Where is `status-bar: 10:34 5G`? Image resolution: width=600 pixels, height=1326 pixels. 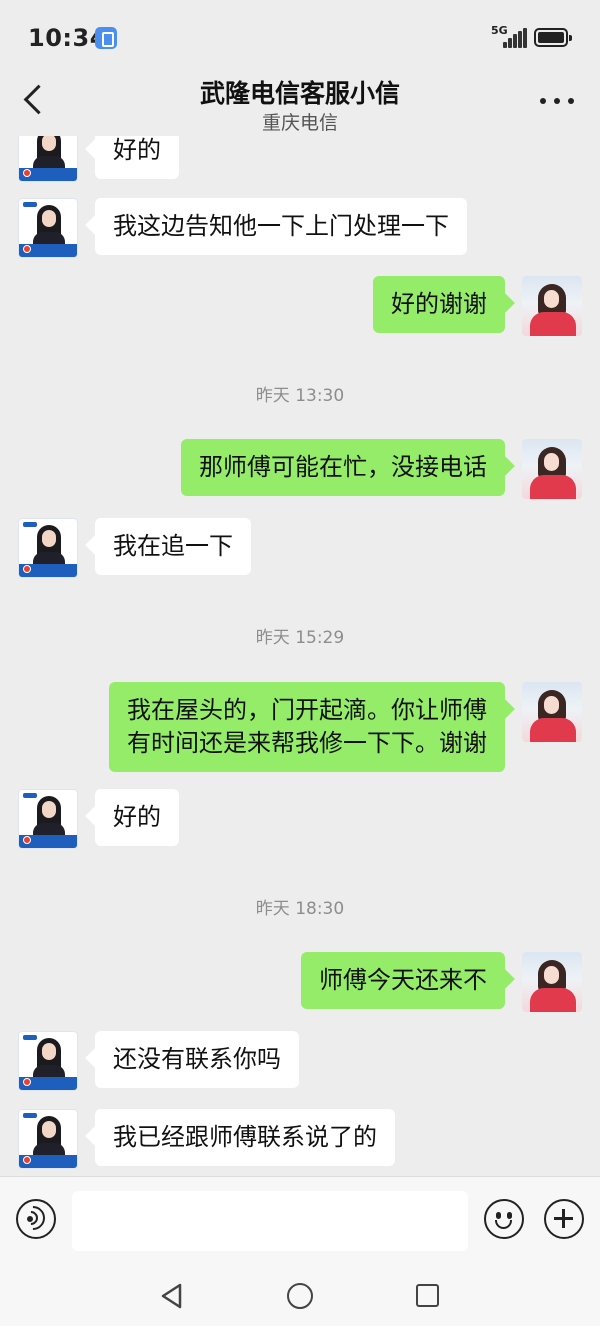
status-bar: 10:34 5G is located at coordinates (300, 36).